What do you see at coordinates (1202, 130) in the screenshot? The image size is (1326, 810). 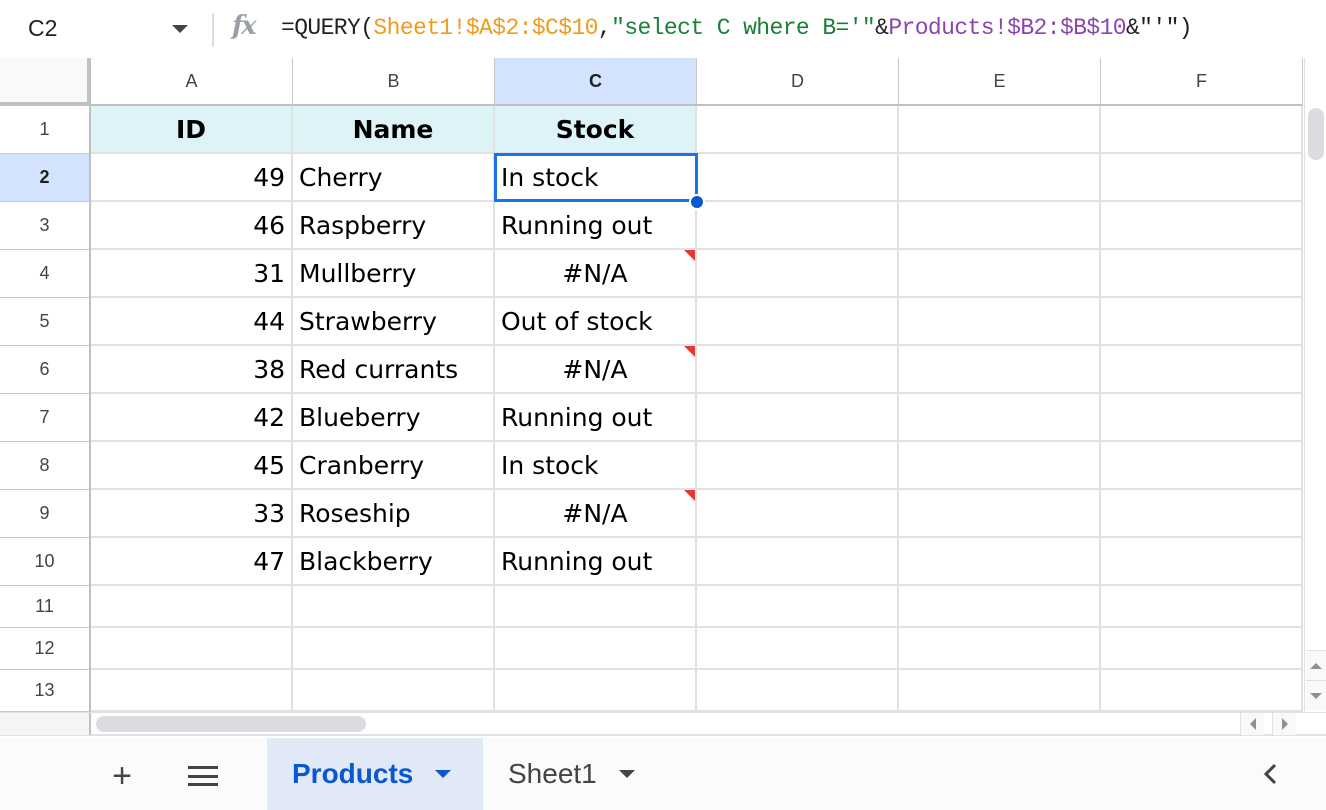 I see `cell-f1` at bounding box center [1202, 130].